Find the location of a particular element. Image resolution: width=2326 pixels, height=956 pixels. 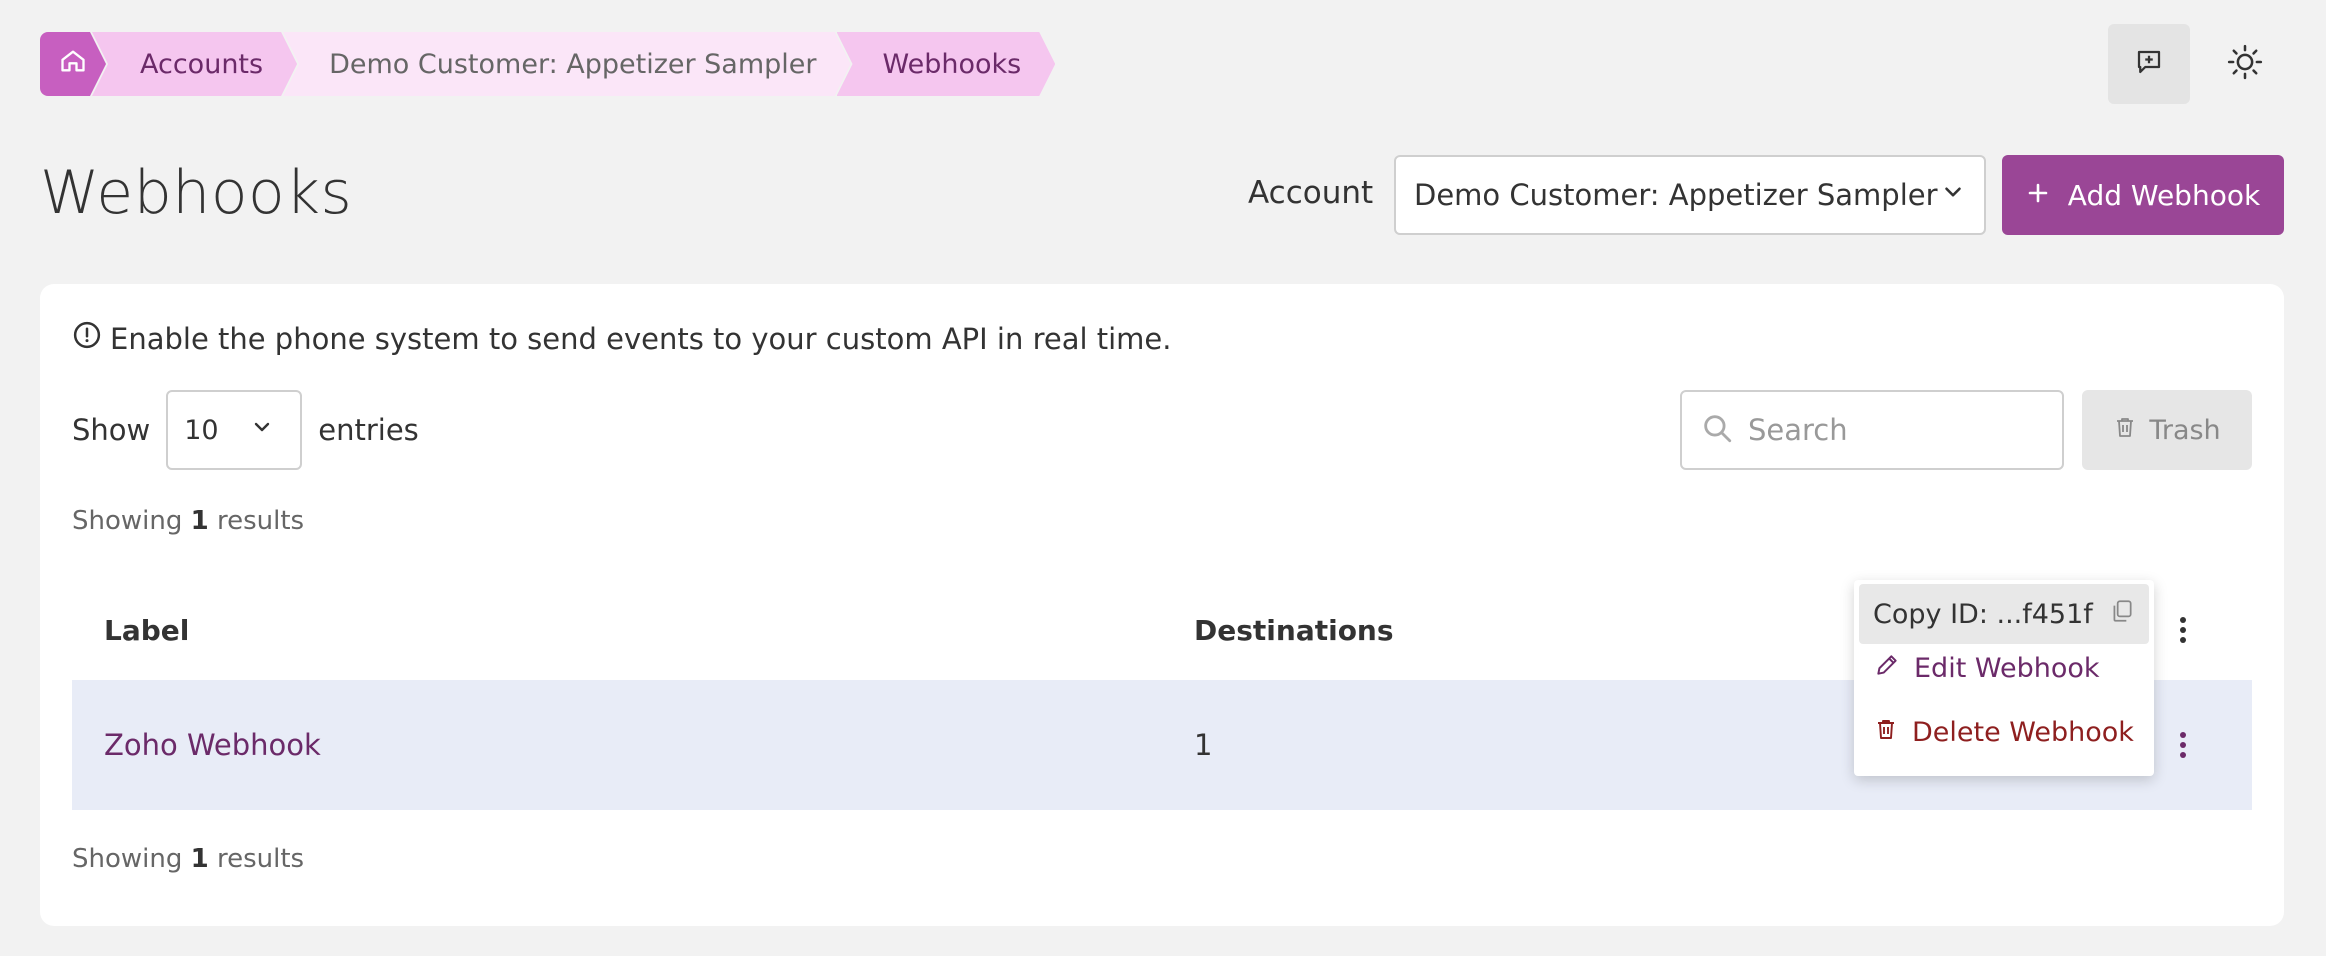

entries-value: 10 is located at coordinates (201, 430).